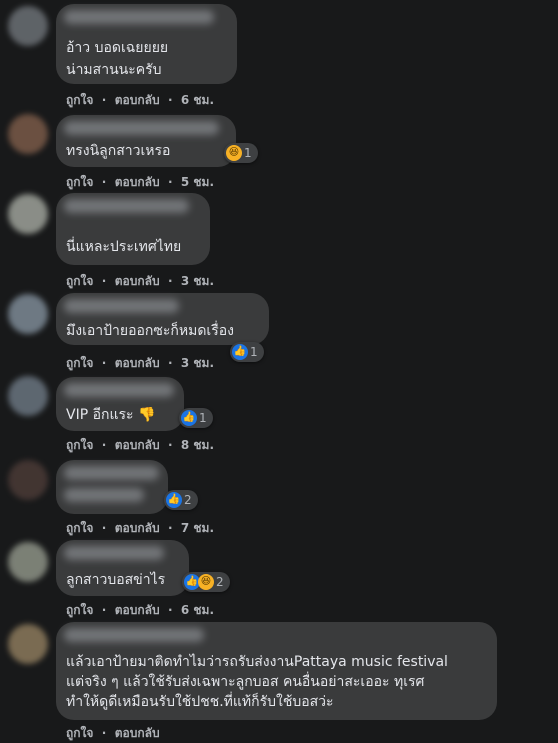 Image resolution: width=558 pixels, height=743 pixels. I want to click on comment-text-line: VIP อีกแระ 👎, so click(111, 415).